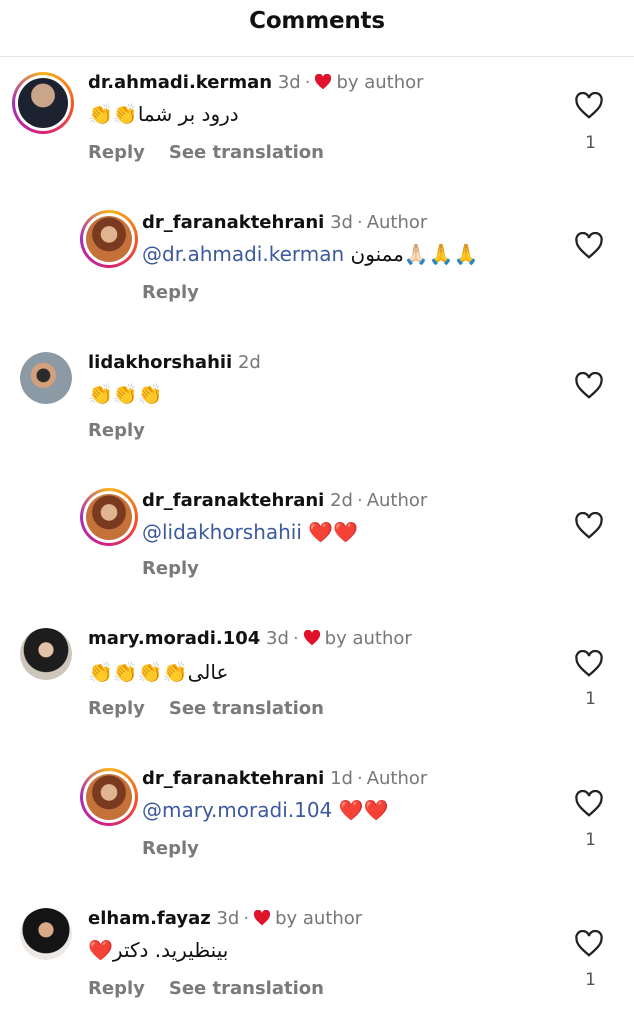  I want to click on comment-meta: dr_faranaktehrani 2d · Author, so click(285, 500).